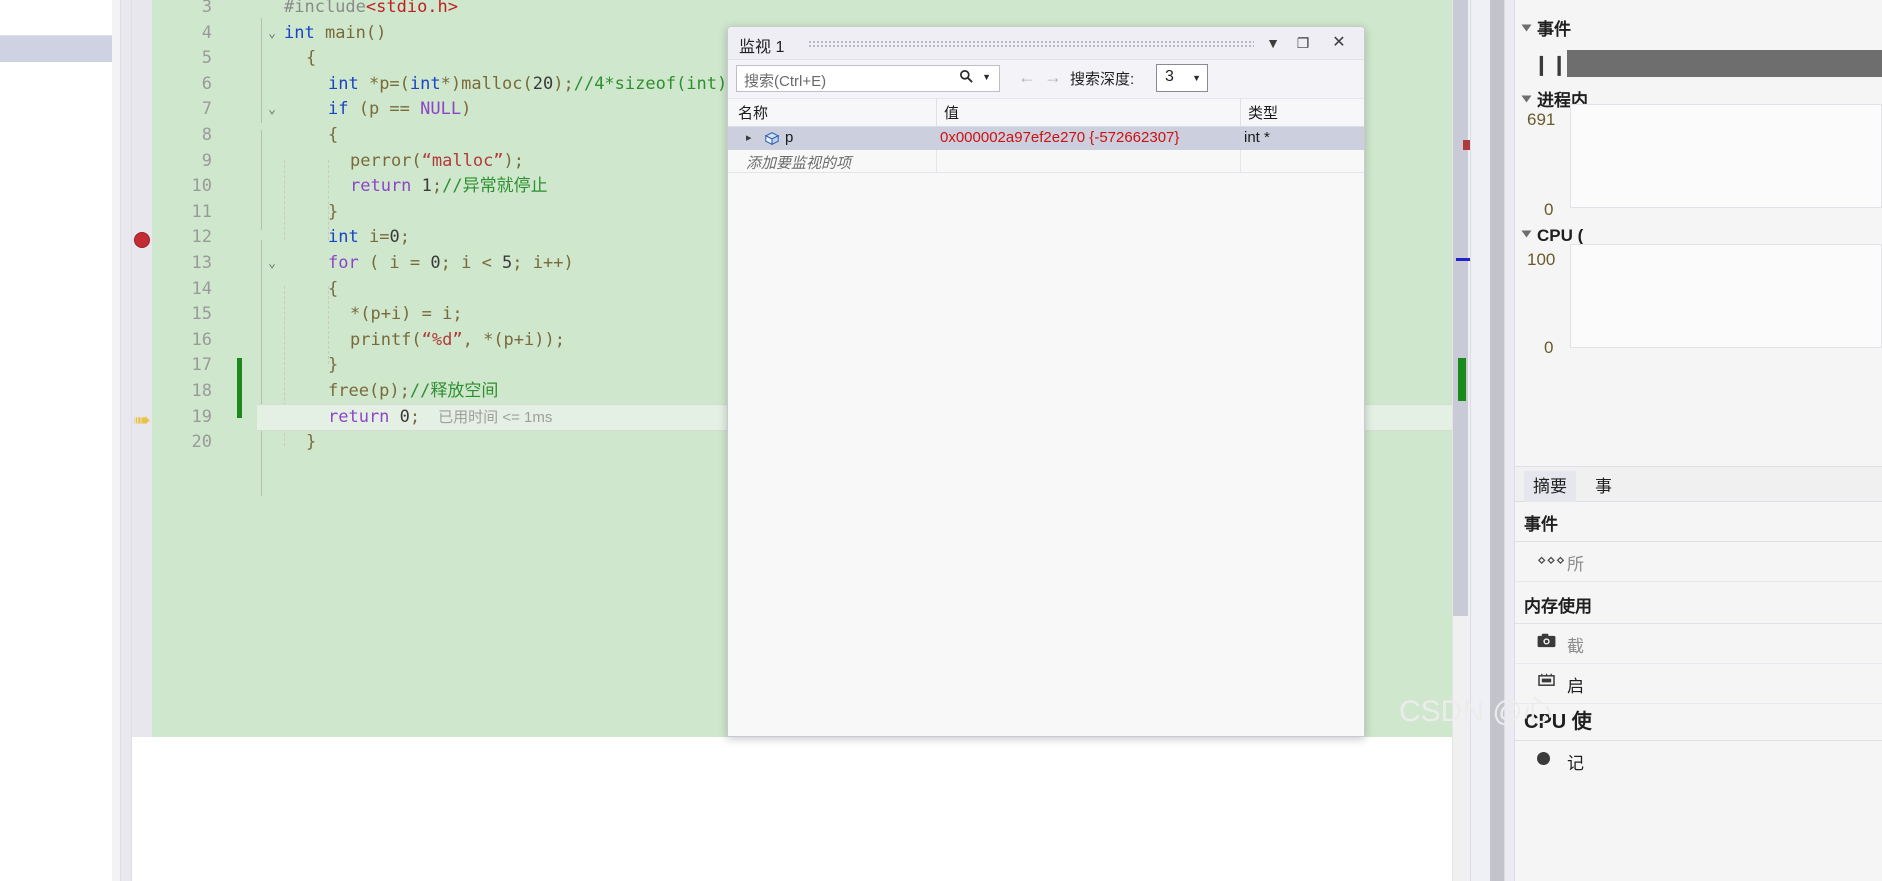 This screenshot has height=881, width=1882. I want to click on tab-events: 事, so click(1603, 486).